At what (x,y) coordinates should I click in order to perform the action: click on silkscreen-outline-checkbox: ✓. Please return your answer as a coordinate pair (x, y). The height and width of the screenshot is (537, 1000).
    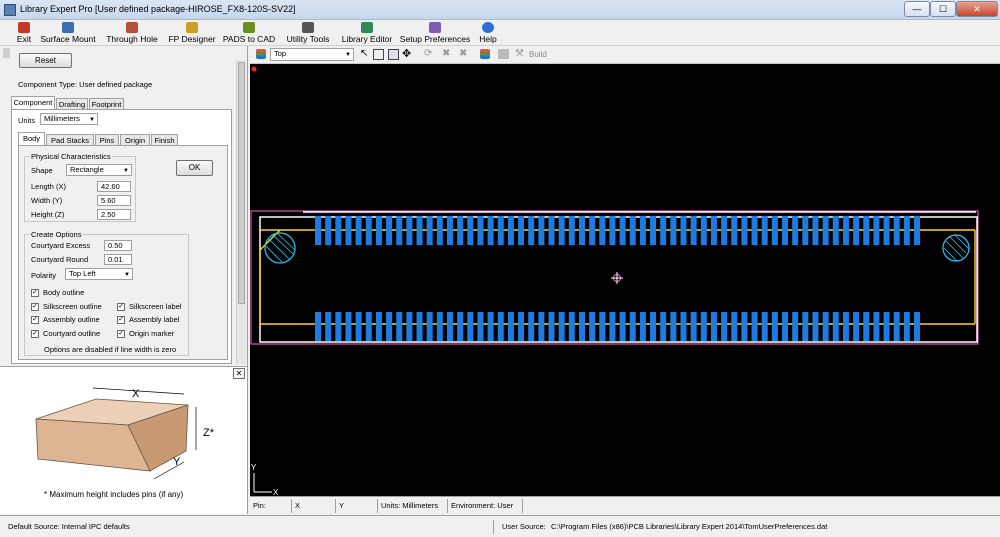
    Looking at the image, I should click on (35, 307).